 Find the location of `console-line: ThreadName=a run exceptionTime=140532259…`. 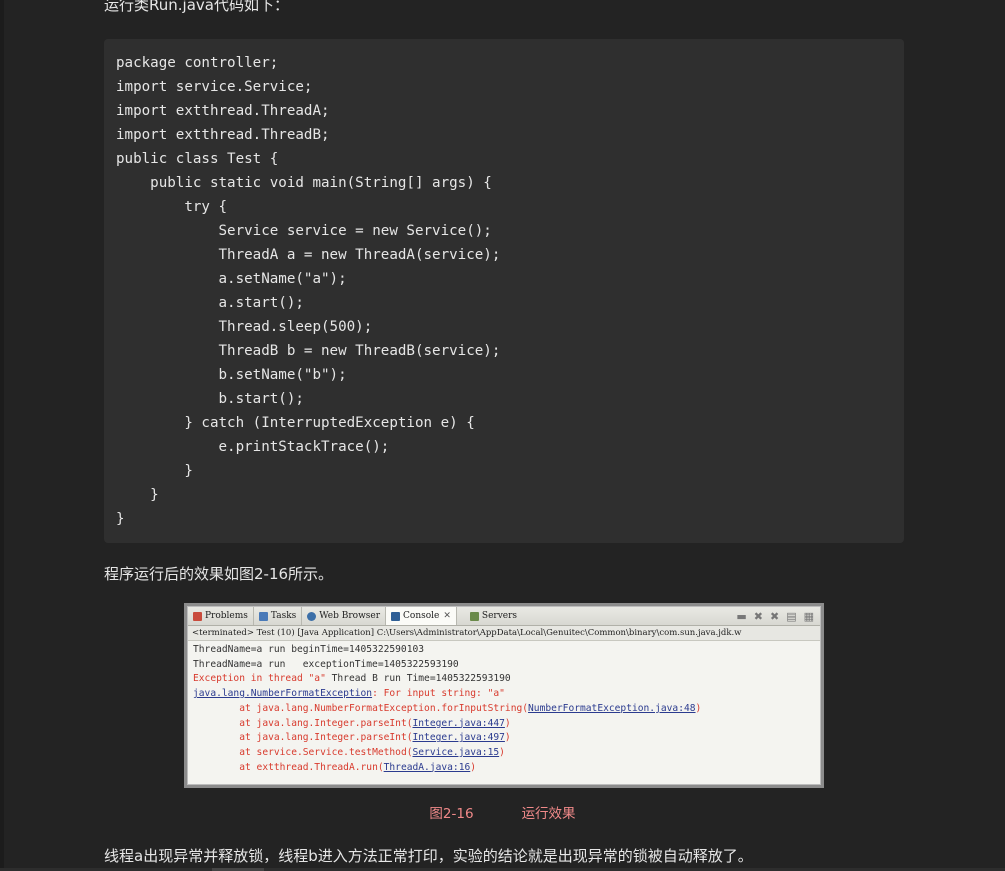

console-line: ThreadName=a run exceptionTime=140532259… is located at coordinates (326, 664).